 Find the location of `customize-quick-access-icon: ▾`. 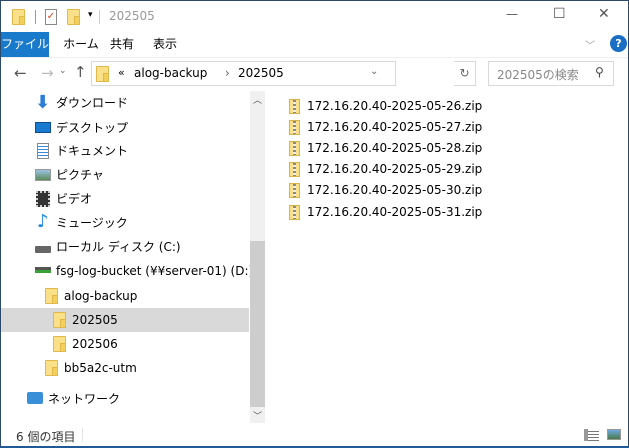

customize-quick-access-icon: ▾ is located at coordinates (90, 15).